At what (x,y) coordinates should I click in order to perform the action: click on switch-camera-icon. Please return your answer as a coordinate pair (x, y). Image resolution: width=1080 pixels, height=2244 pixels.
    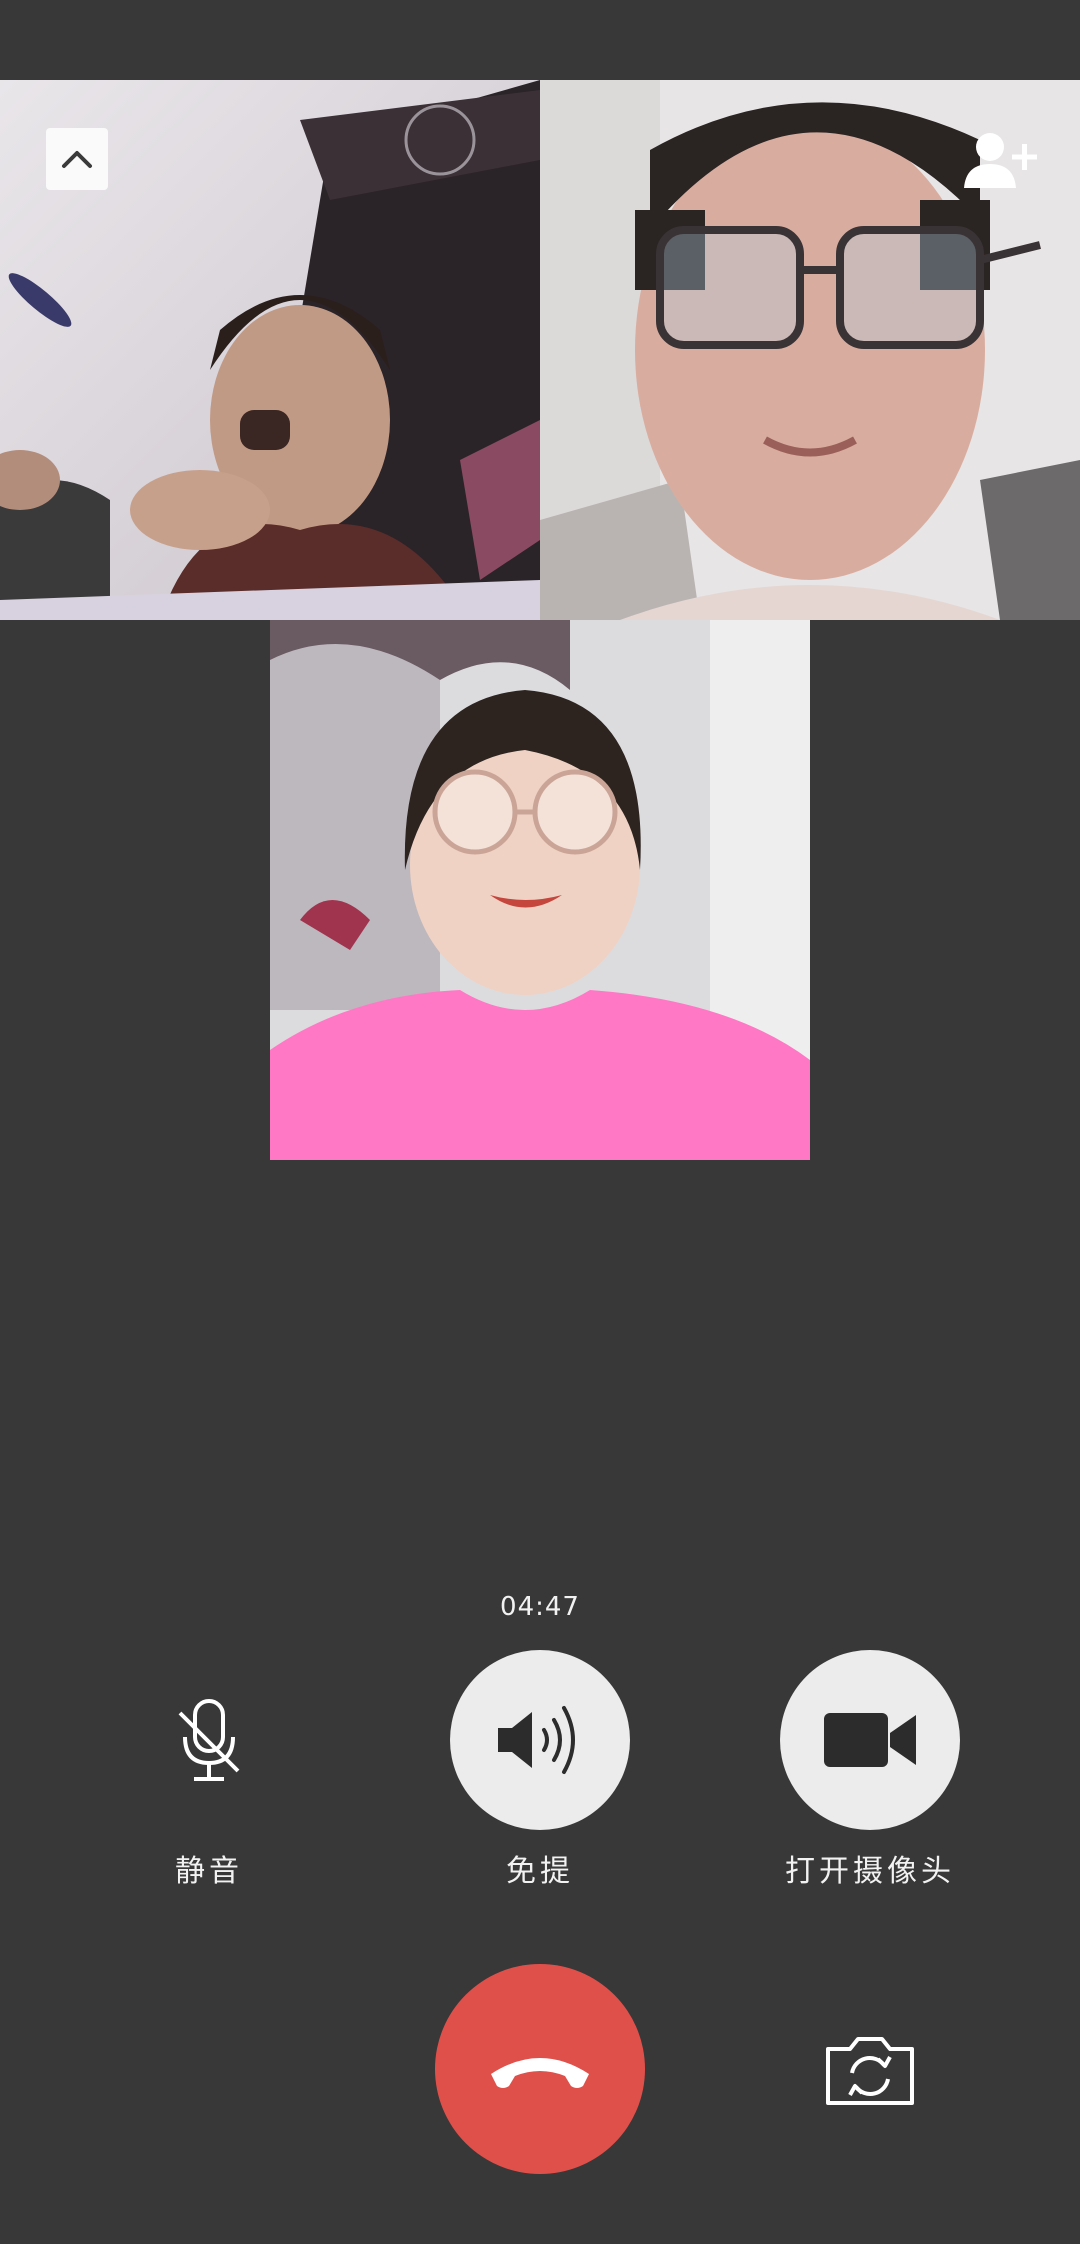
    Looking at the image, I should click on (870, 2071).